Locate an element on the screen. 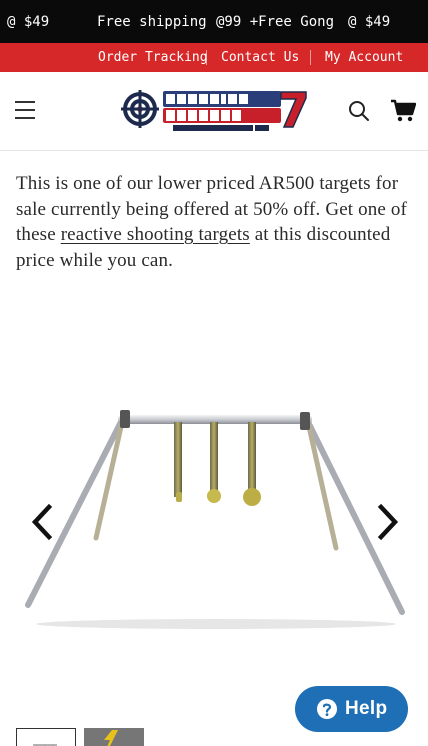 This screenshot has height=746, width=428. search-icon is located at coordinates (359, 111).